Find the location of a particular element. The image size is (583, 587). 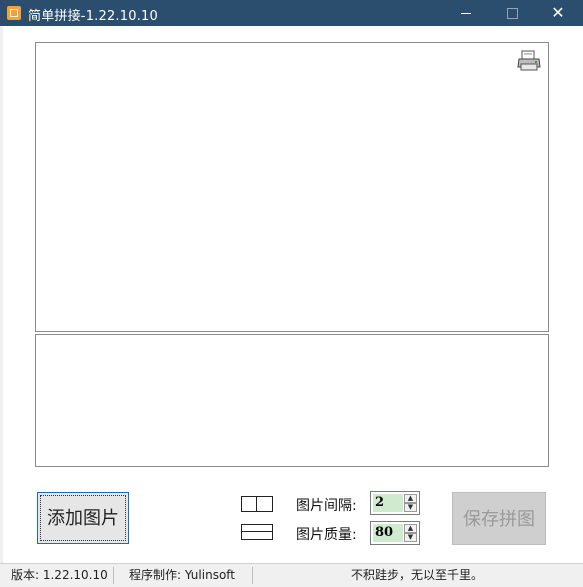

add-image-button: 添加图片 is located at coordinates (83, 518).